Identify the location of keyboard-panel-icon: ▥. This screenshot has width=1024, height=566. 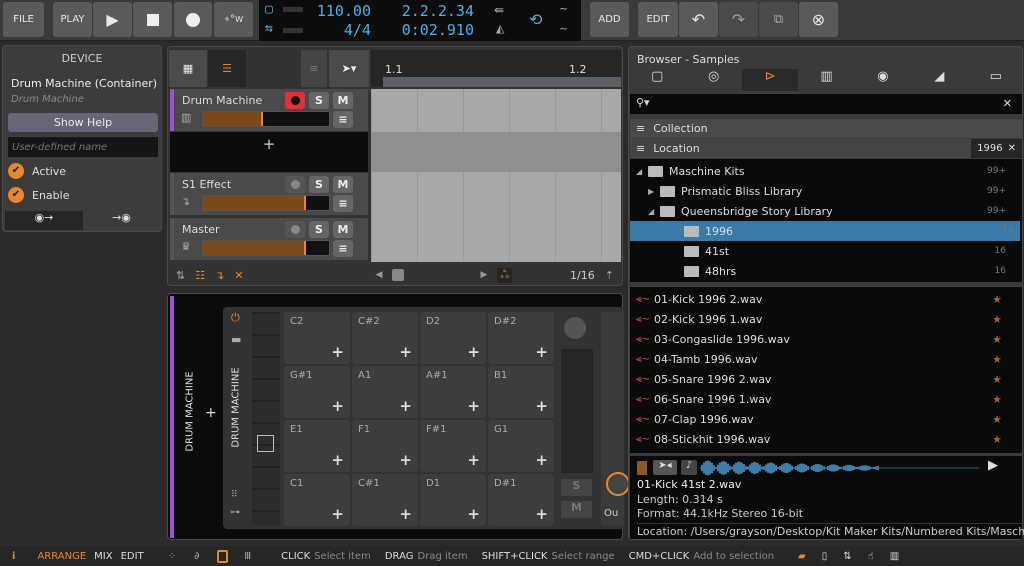
(894, 556).